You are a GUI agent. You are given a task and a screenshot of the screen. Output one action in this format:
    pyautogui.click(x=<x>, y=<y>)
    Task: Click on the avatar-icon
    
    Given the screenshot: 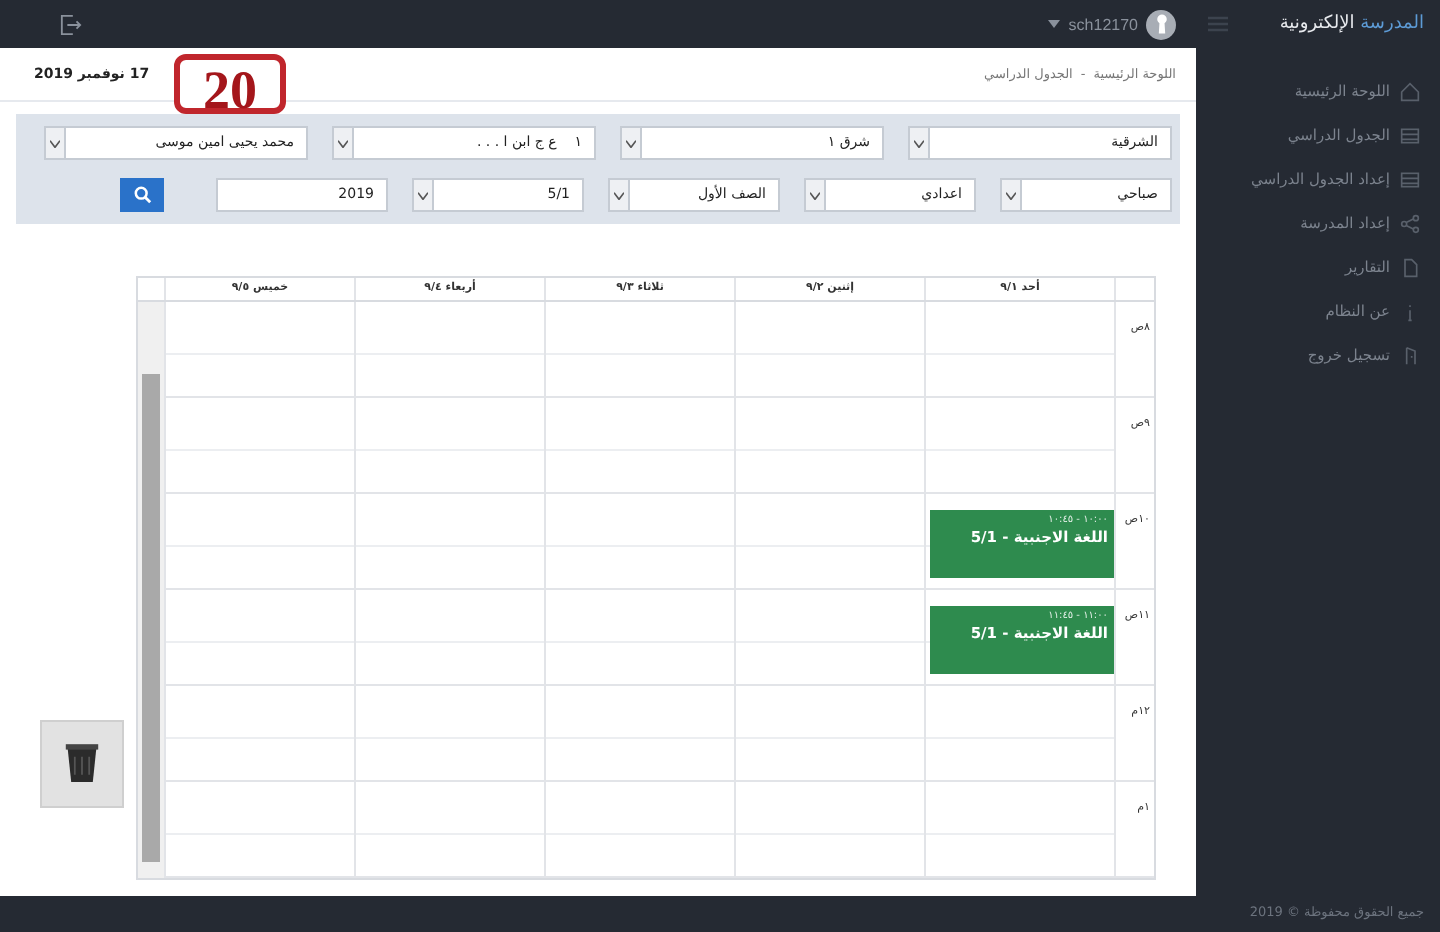 What is the action you would take?
    pyautogui.click(x=1161, y=24)
    